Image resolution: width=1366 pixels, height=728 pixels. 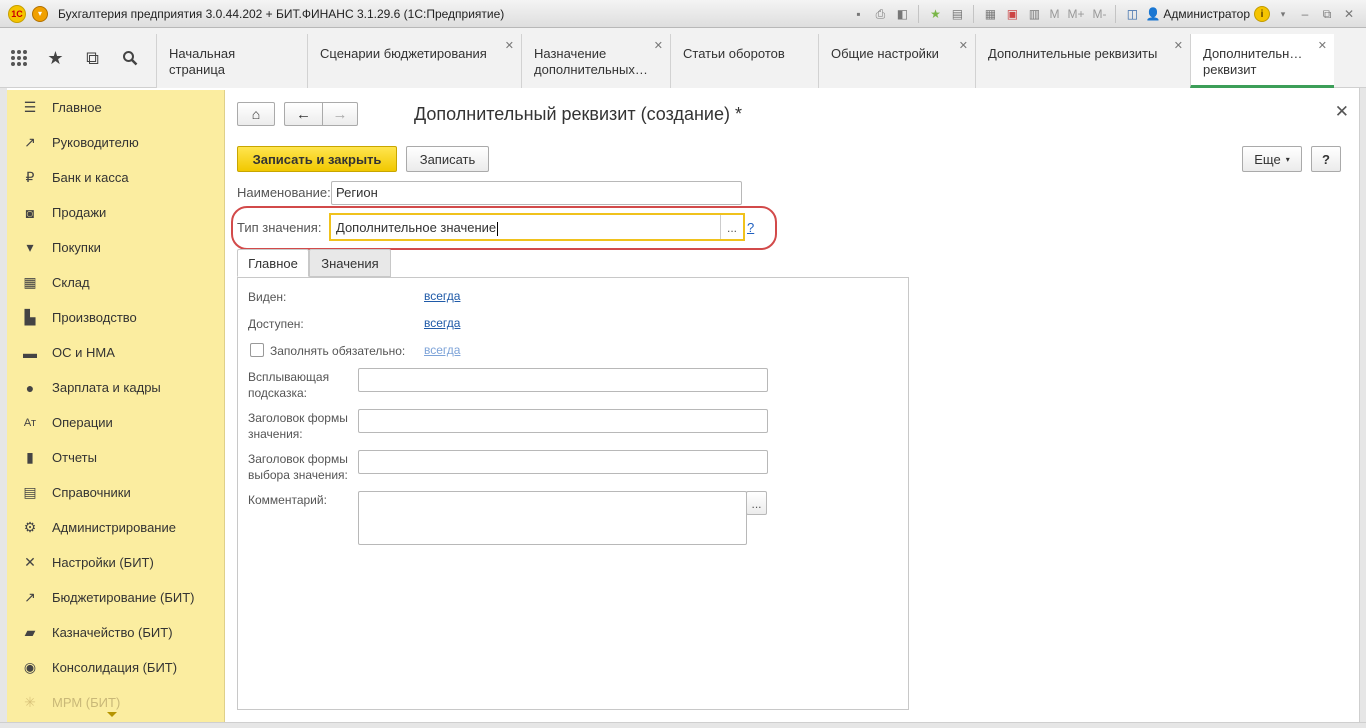 I want to click on window-frame-bottom, so click(x=683, y=725).